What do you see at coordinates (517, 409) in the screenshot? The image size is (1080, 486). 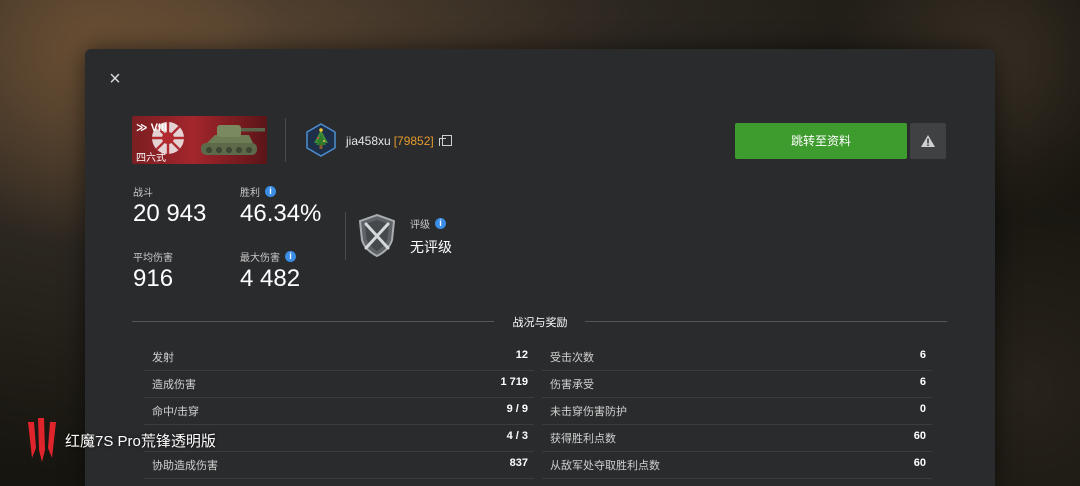 I see `row-value: 9 / 9` at bounding box center [517, 409].